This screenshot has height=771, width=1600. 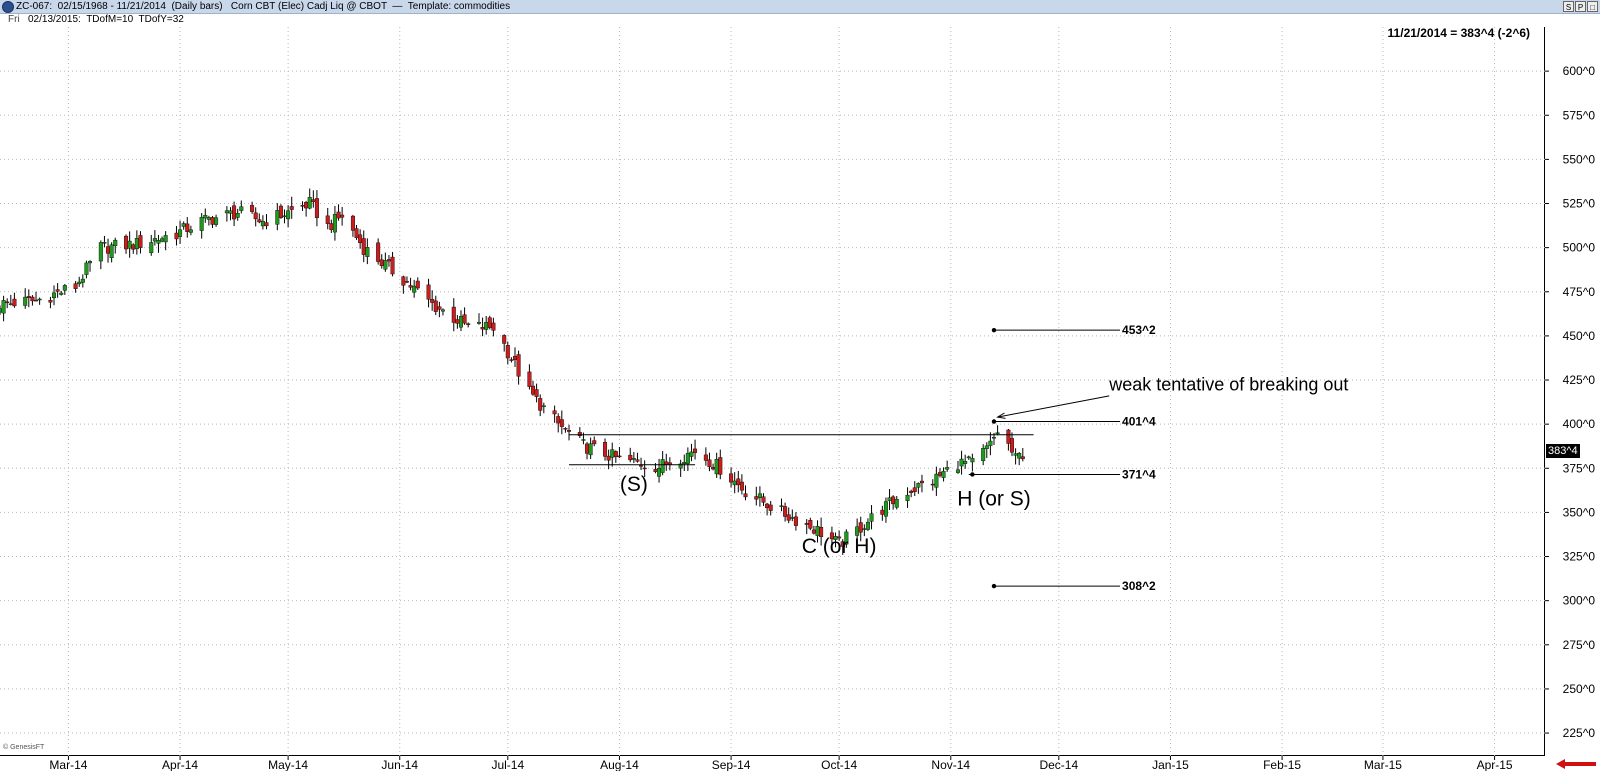 I want to click on chart-annotation: C (or H), so click(x=839, y=546).